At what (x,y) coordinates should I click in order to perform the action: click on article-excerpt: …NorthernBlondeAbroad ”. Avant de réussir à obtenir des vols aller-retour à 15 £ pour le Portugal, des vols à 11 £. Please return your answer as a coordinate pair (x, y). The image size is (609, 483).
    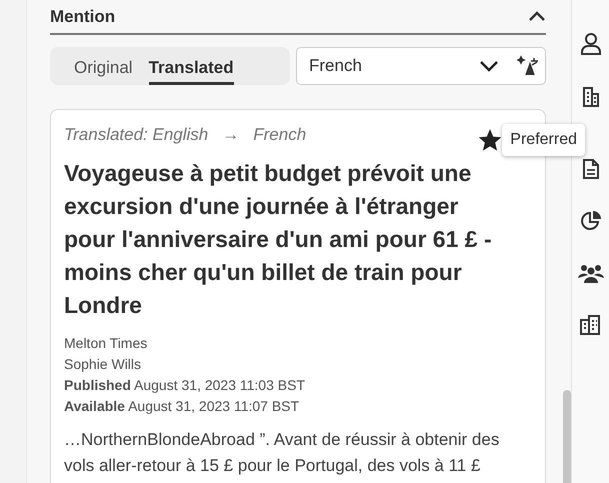
    Looking at the image, I should click on (282, 452).